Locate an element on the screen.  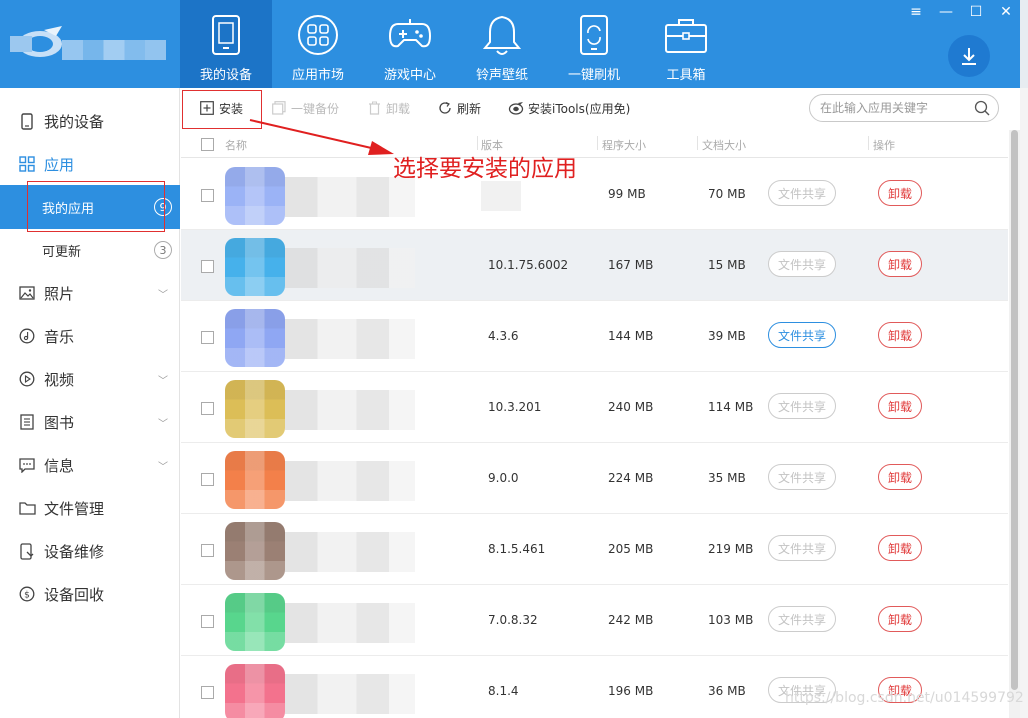
search-box is located at coordinates (904, 108).